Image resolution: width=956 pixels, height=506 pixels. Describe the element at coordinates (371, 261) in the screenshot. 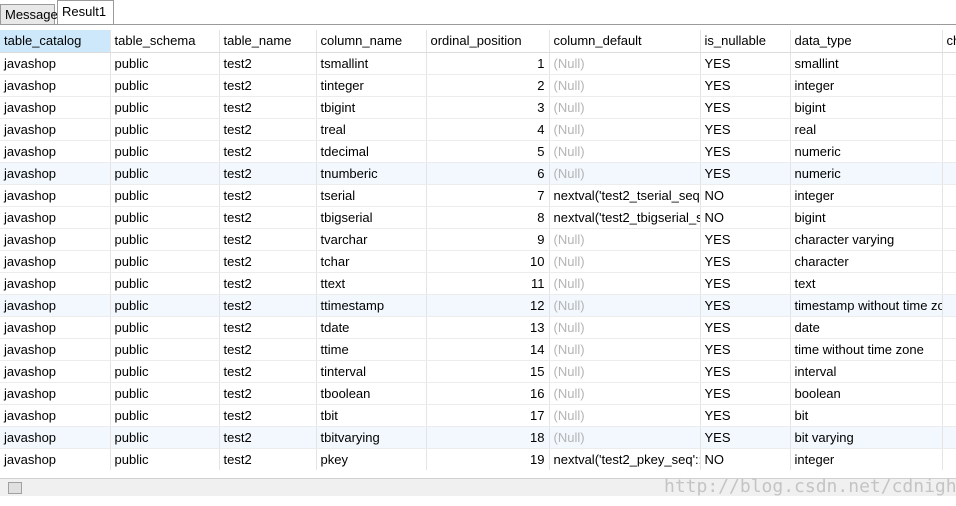

I see `cell-column-name: tchar` at that location.